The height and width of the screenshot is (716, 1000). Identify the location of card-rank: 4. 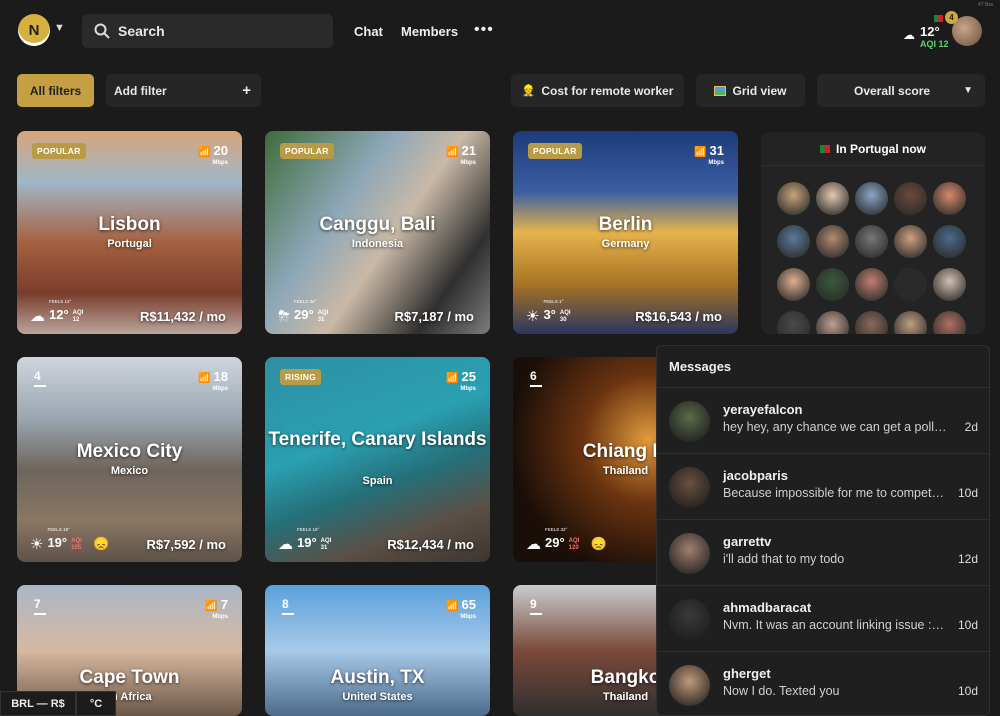
(40, 378).